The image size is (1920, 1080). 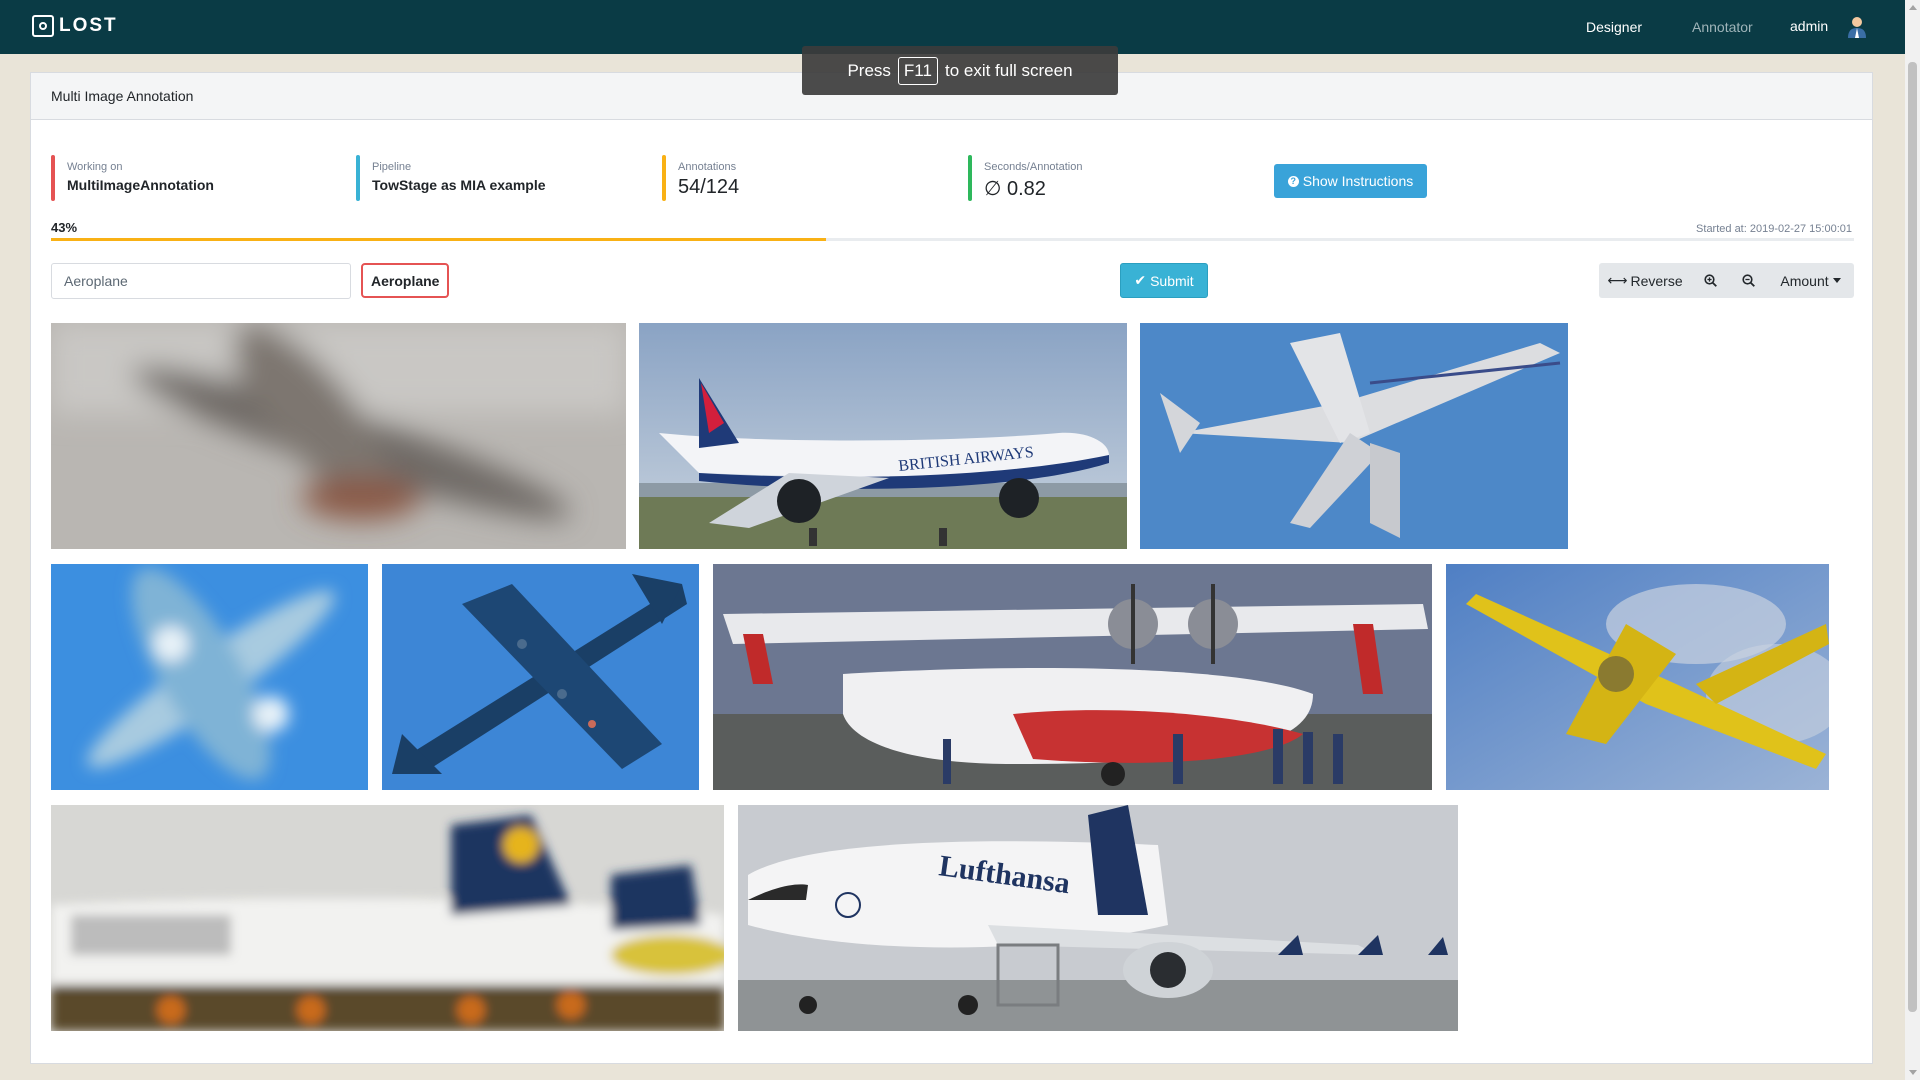 What do you see at coordinates (140, 185) in the screenshot?
I see `stat-value: MultiImageAnnotation` at bounding box center [140, 185].